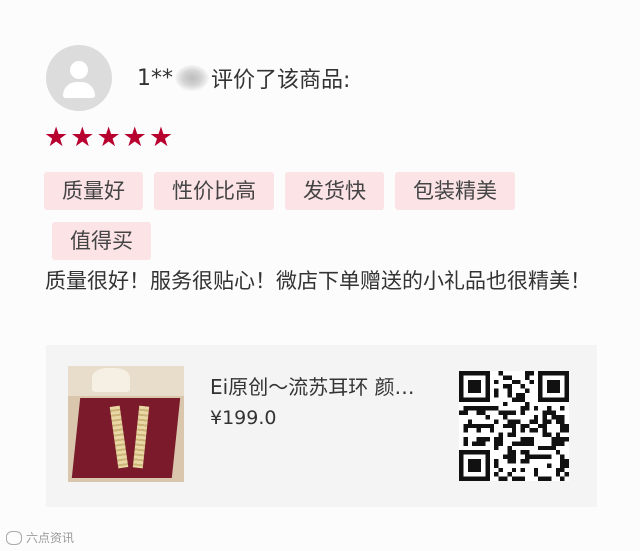 The image size is (640, 551). What do you see at coordinates (126, 424) in the screenshot?
I see `product-image` at bounding box center [126, 424].